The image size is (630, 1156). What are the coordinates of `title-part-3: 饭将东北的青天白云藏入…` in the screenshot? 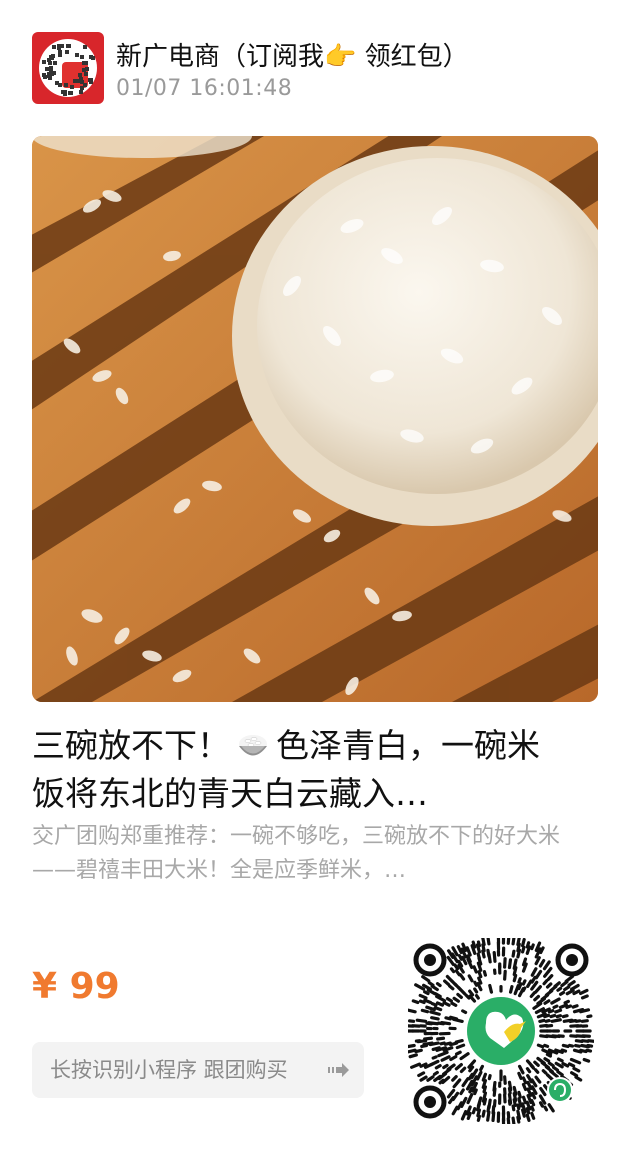 It's located at (230, 793).